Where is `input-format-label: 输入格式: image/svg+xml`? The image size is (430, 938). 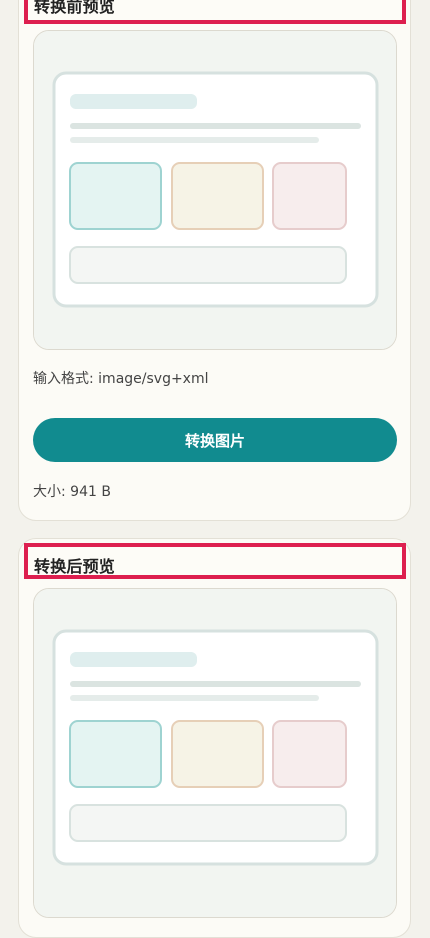 input-format-label: 输入格式: image/svg+xml is located at coordinates (121, 379).